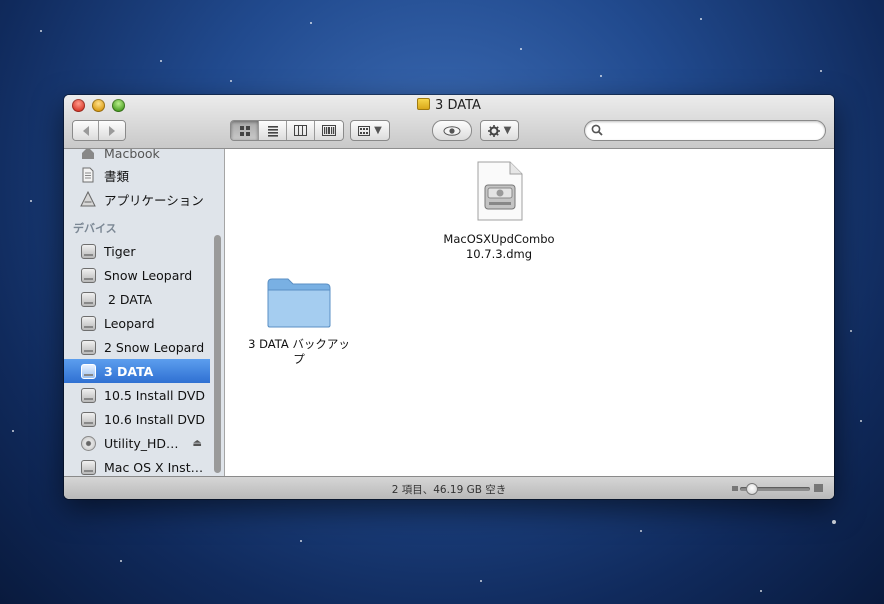  What do you see at coordinates (137, 251) in the screenshot?
I see `sidebar-item-device: Tiger` at bounding box center [137, 251].